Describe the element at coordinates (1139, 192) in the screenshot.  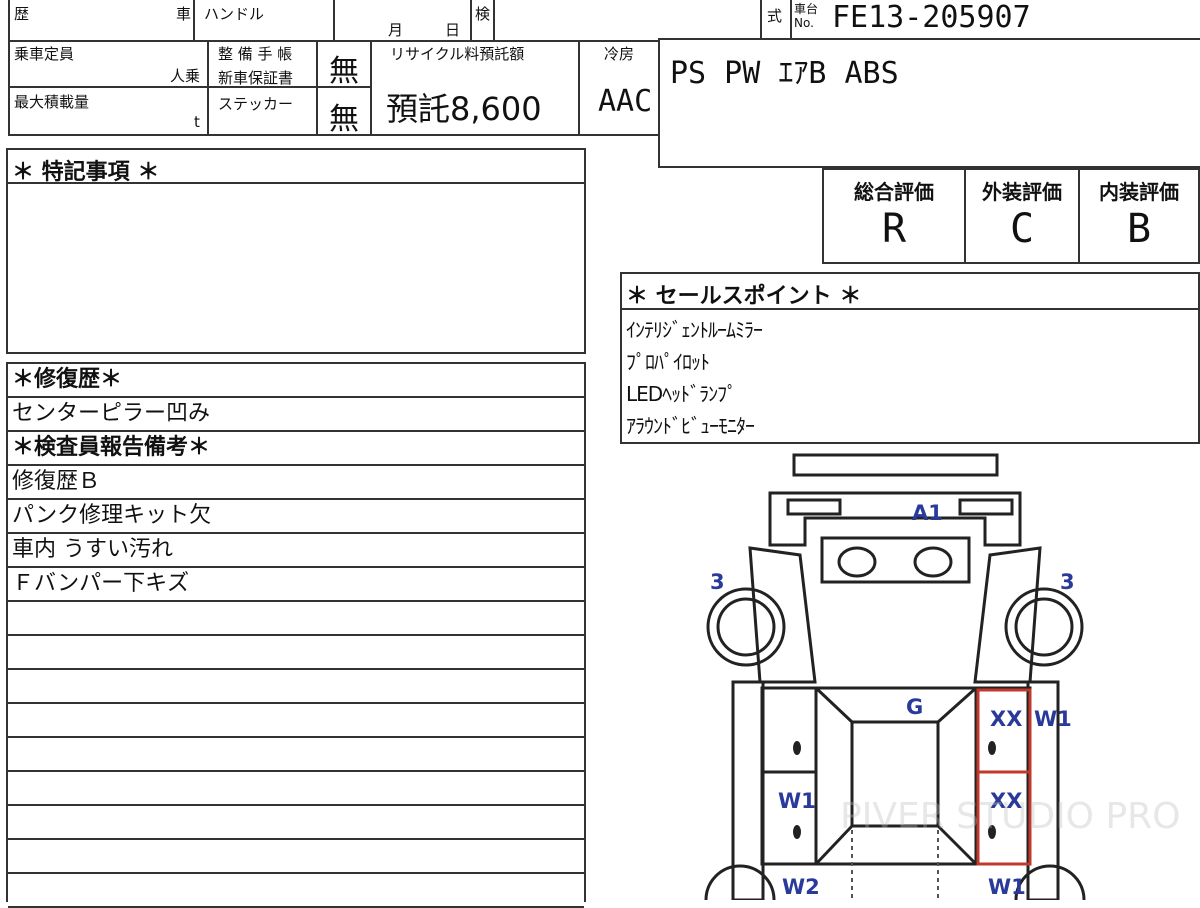
I see `interior-rating-label: 内装評価` at that location.